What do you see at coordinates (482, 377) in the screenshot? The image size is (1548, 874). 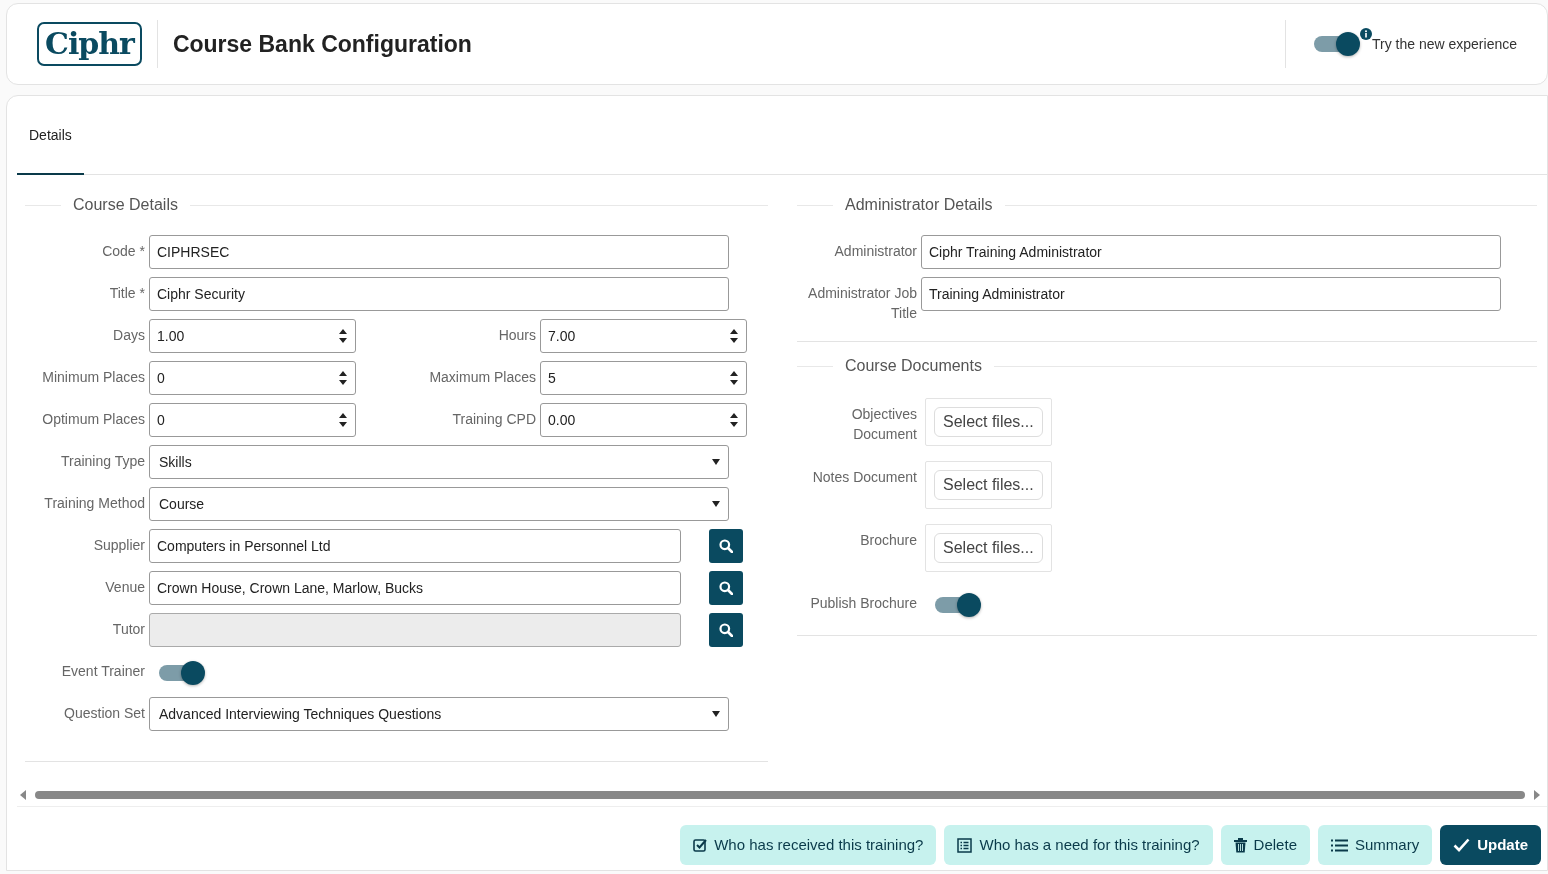 I see `field-label: Maximum Places` at bounding box center [482, 377].